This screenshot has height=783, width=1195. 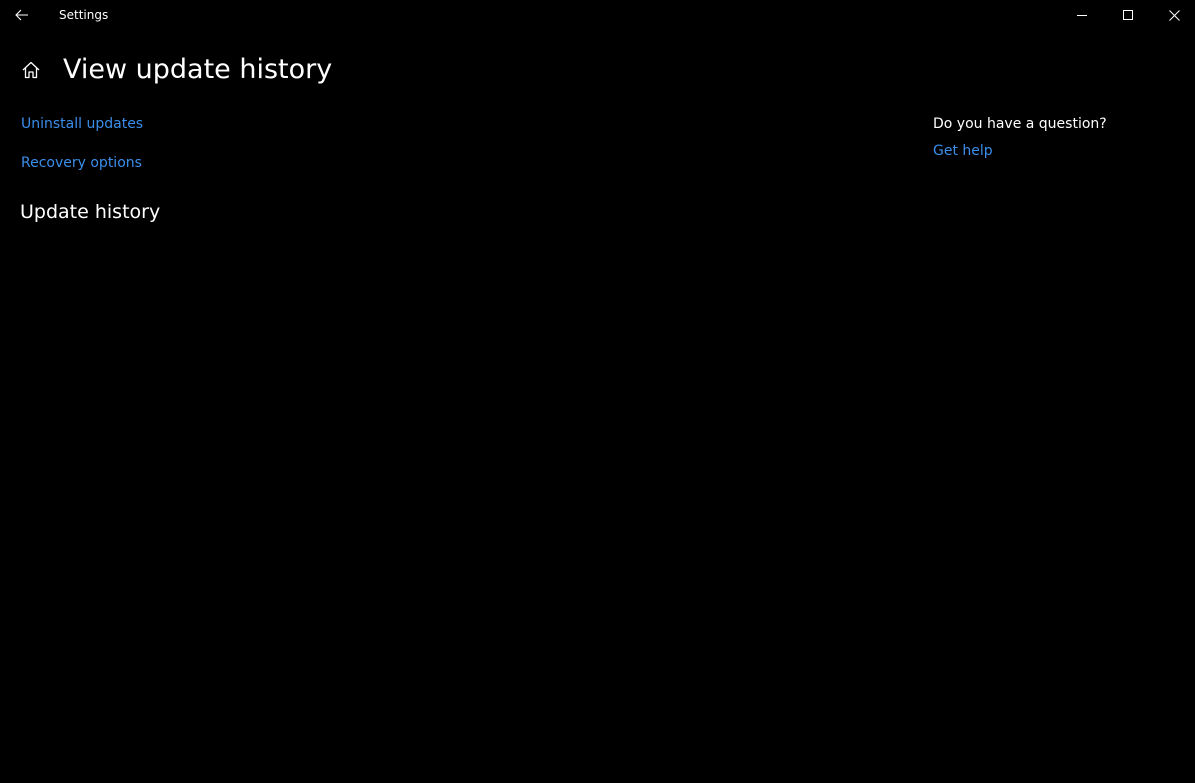 I want to click on update-history-heading: Update history, so click(x=90, y=212).